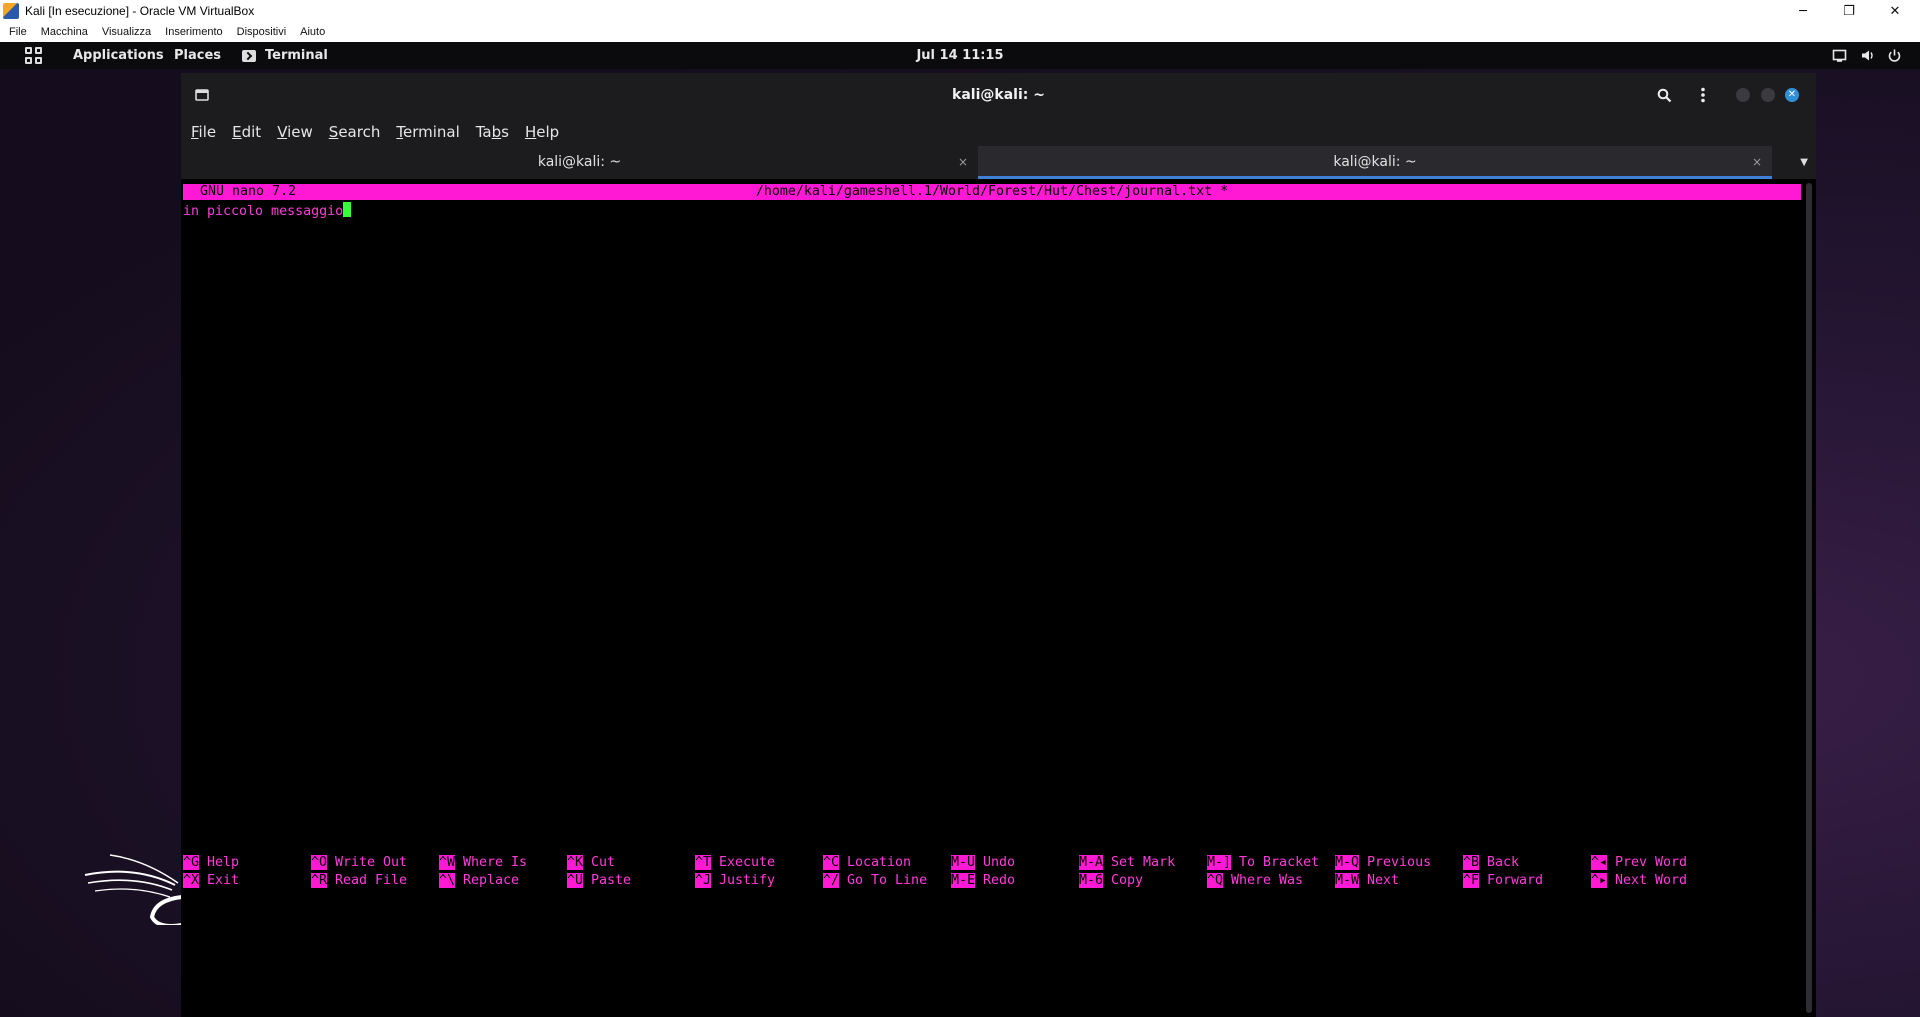 The width and height of the screenshot is (1920, 1017). I want to click on terminal-menu-file: File, so click(203, 132).